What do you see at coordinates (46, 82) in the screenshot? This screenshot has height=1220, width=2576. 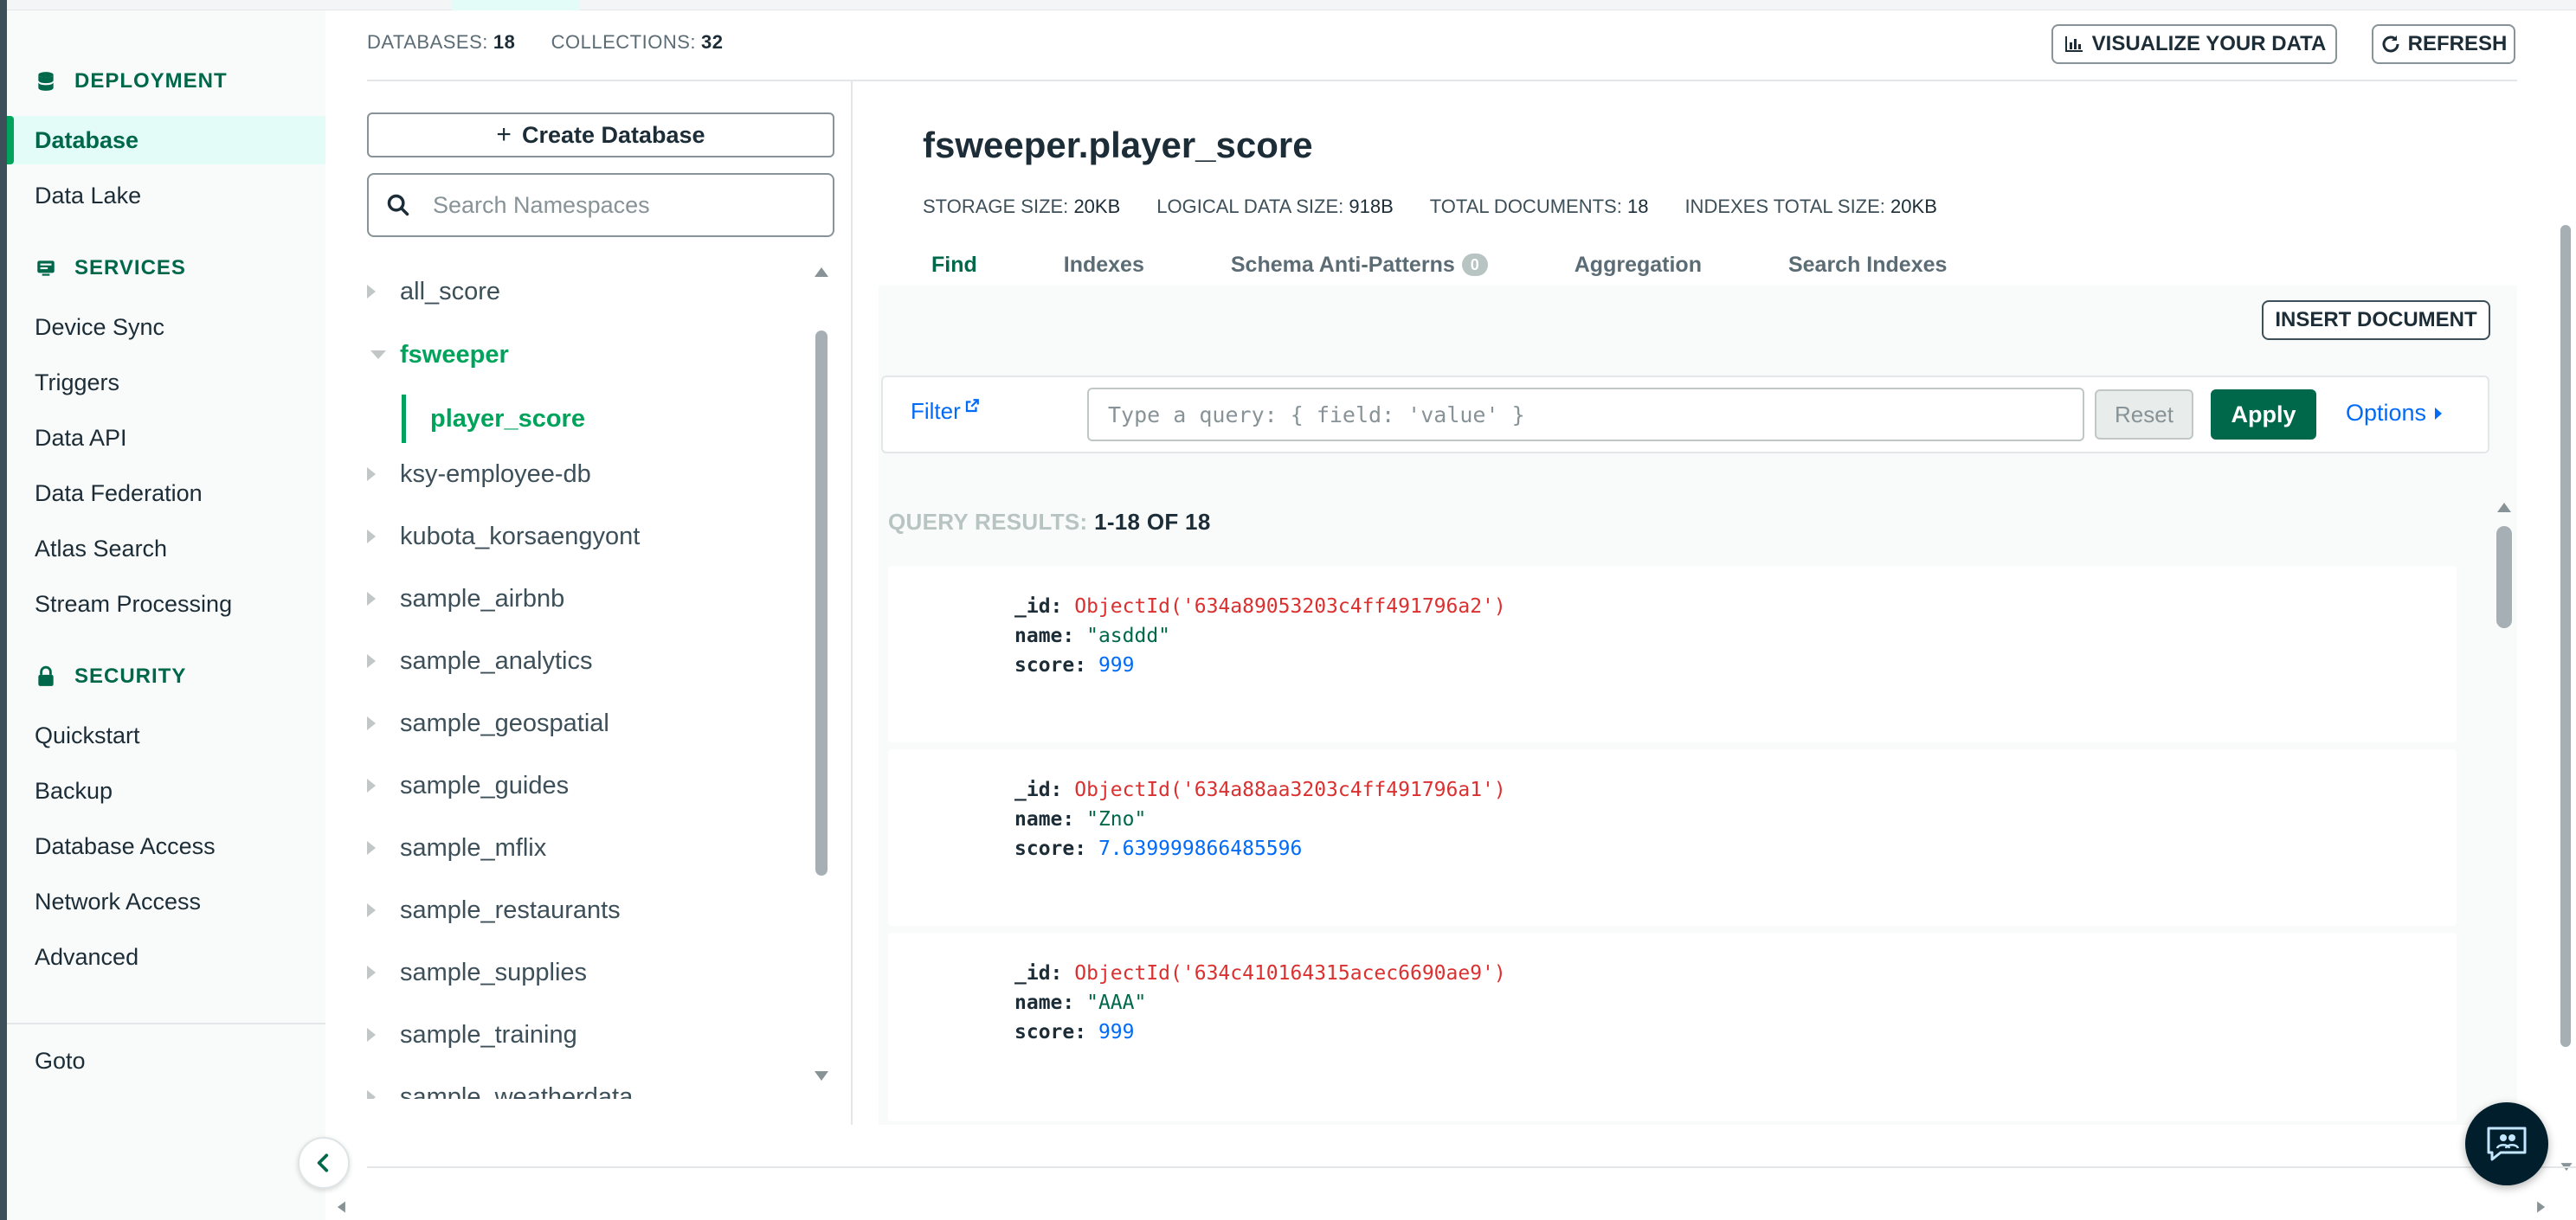 I see `database-icon` at bounding box center [46, 82].